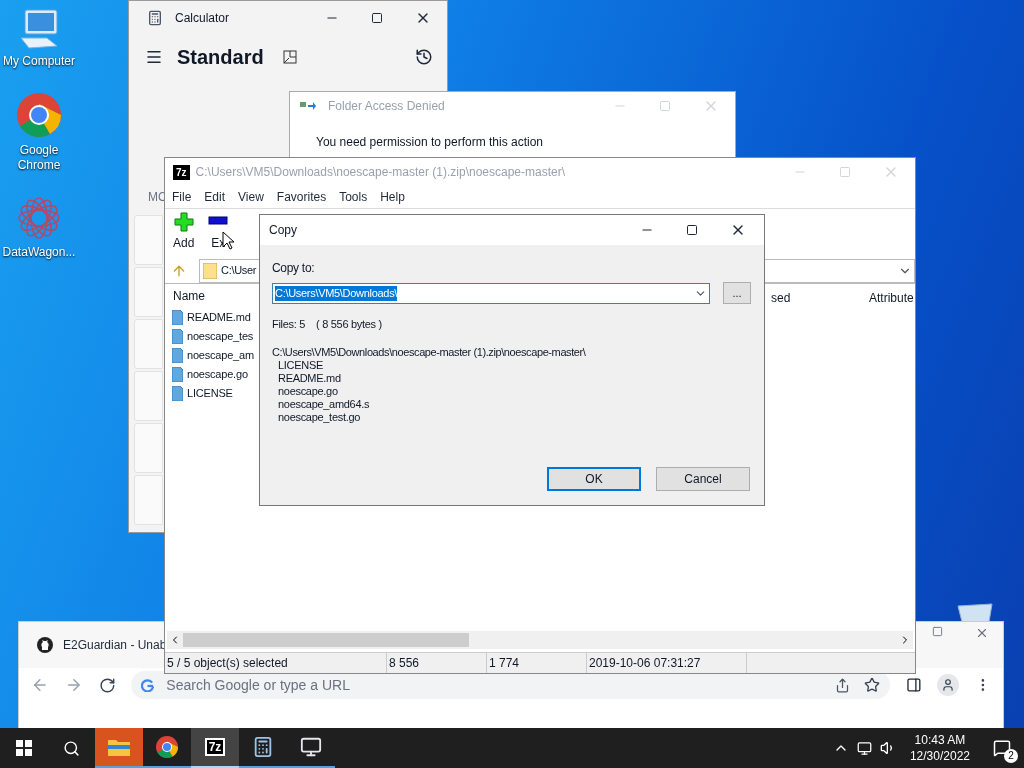  Describe the element at coordinates (387, 106) in the screenshot. I see `window-title: Folder Access Denied` at that location.